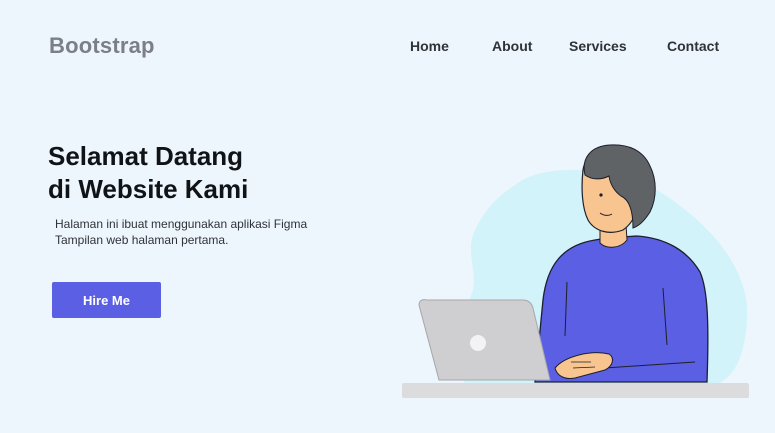 The height and width of the screenshot is (433, 775). What do you see at coordinates (387, 48) in the screenshot?
I see `main-nav: Home About Services Contact` at bounding box center [387, 48].